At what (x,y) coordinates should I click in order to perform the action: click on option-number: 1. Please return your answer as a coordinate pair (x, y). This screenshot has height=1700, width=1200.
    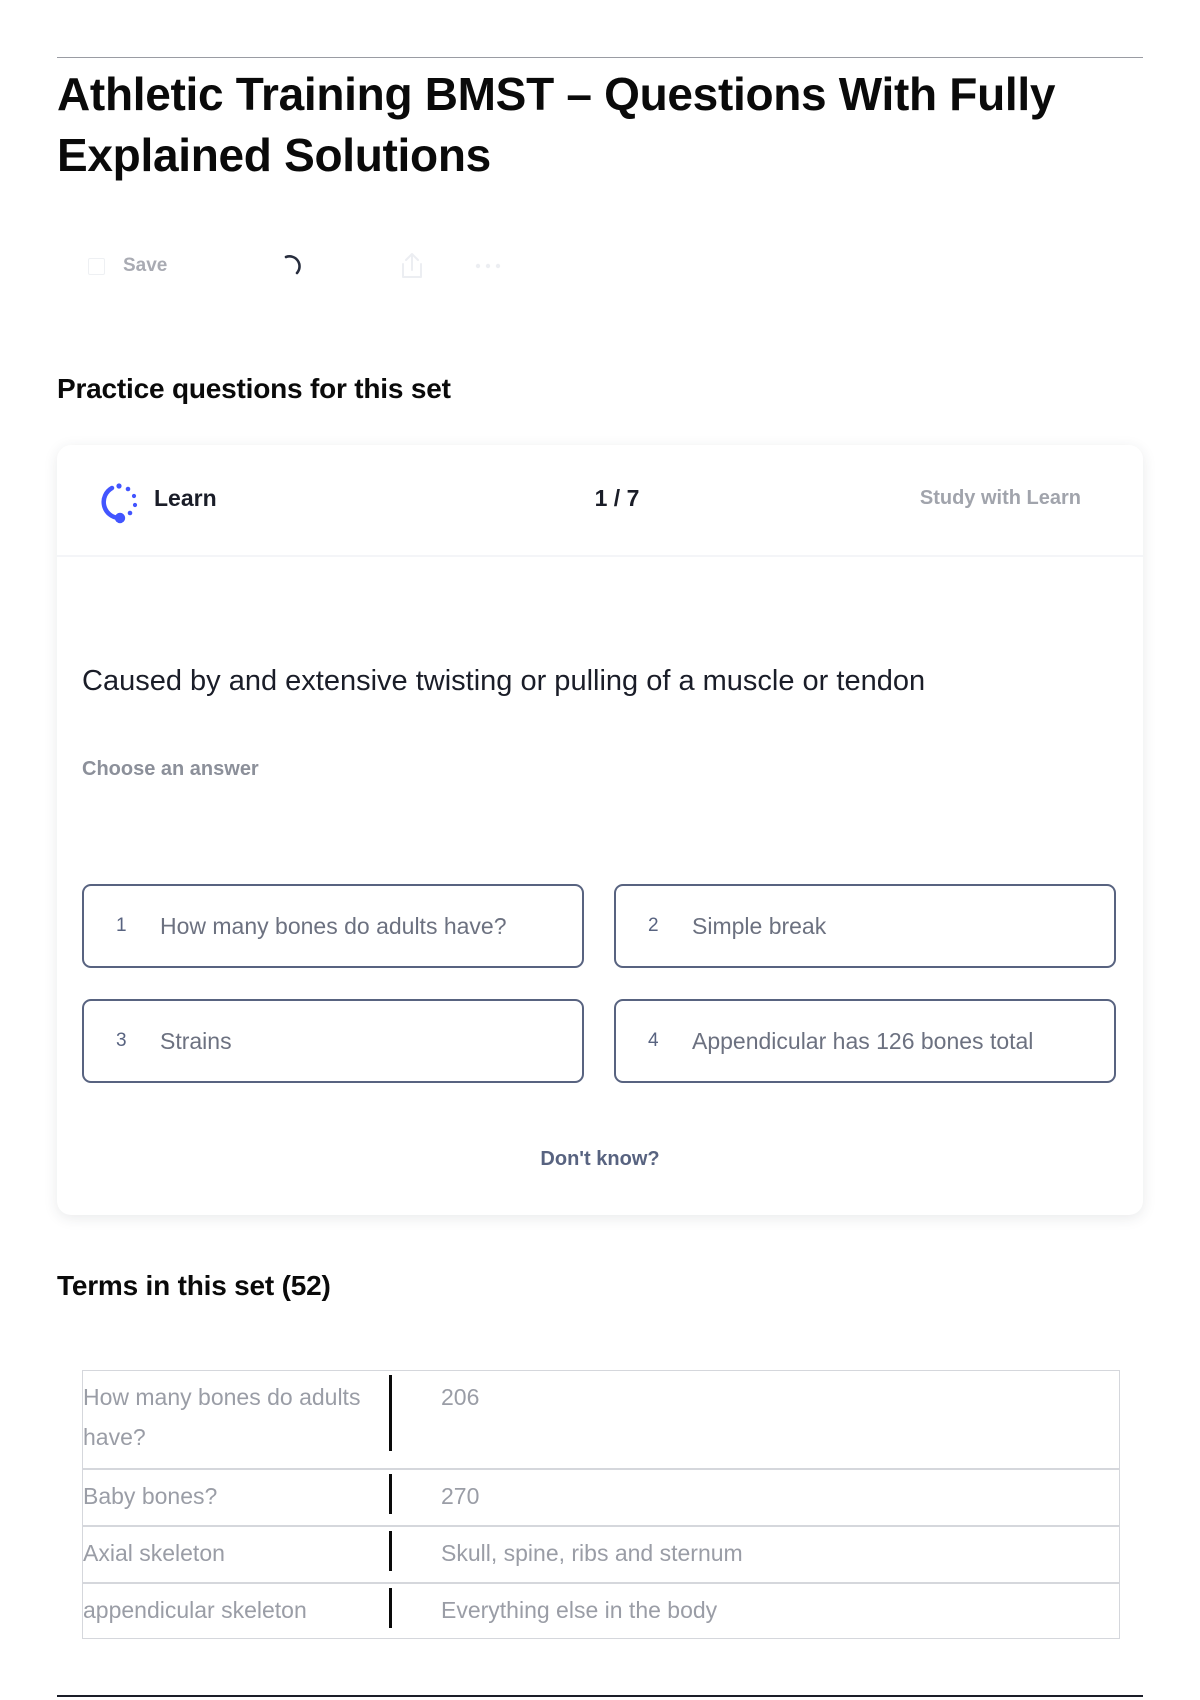
    Looking at the image, I should click on (121, 925).